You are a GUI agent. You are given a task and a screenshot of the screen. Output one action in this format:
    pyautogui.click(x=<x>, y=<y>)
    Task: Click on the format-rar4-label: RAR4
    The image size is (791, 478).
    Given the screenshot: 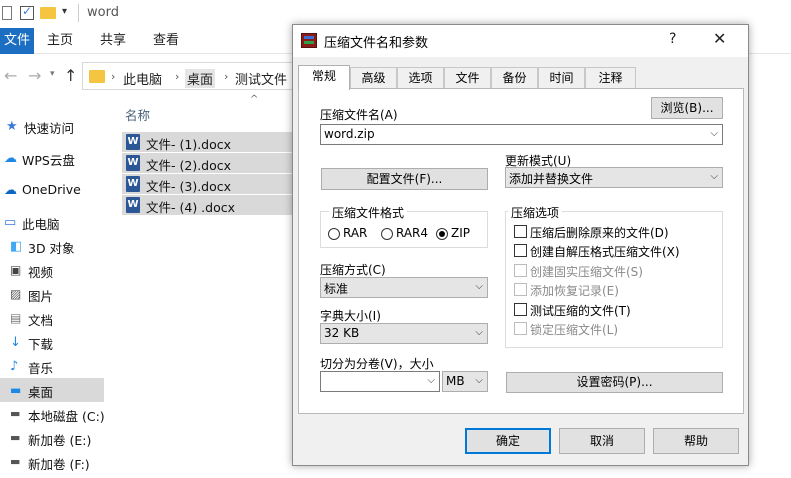 What is the action you would take?
    pyautogui.click(x=412, y=233)
    